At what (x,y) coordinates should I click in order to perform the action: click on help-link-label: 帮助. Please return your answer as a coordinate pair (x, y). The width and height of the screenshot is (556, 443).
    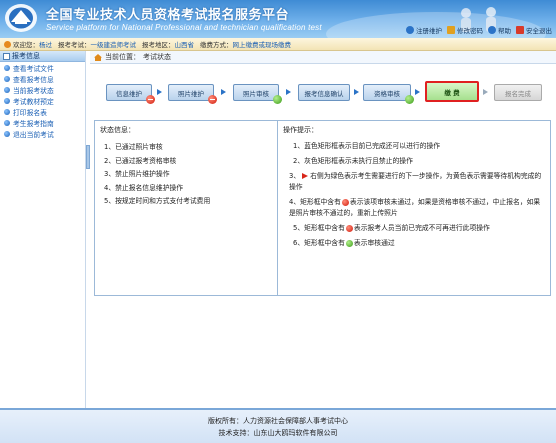
    Looking at the image, I should click on (504, 31).